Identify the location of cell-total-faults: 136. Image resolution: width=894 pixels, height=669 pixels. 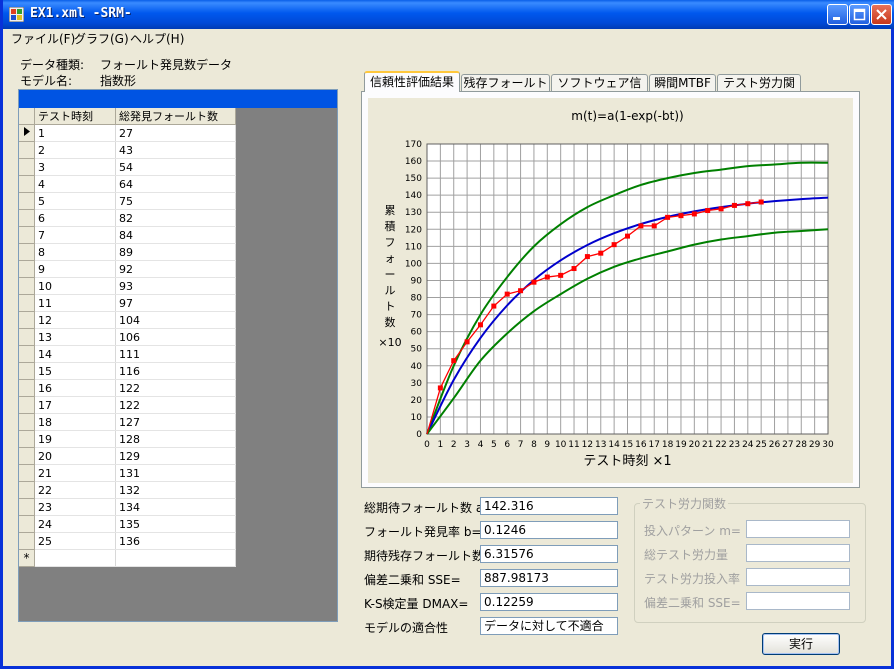
(175, 541).